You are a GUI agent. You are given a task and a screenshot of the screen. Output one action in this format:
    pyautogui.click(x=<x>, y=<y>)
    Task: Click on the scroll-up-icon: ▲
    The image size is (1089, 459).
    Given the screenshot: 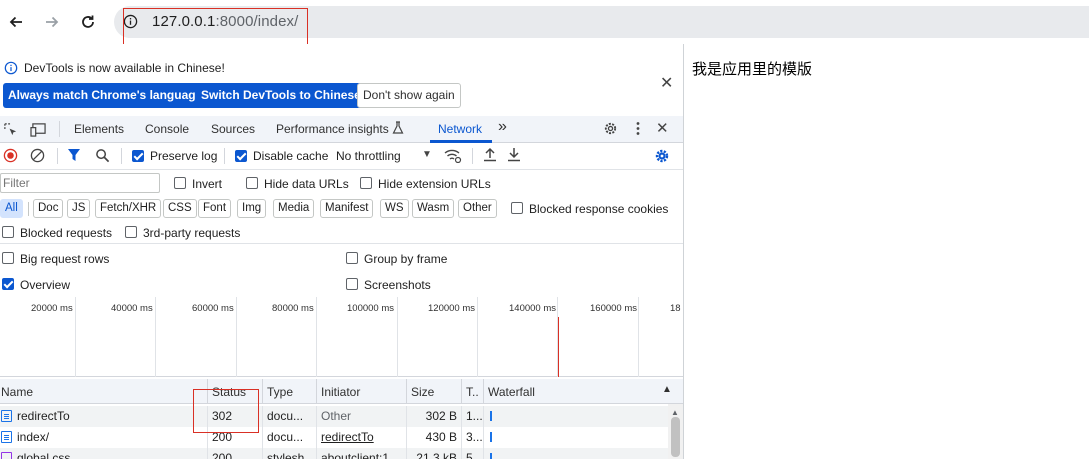 What is the action you would take?
    pyautogui.click(x=675, y=412)
    